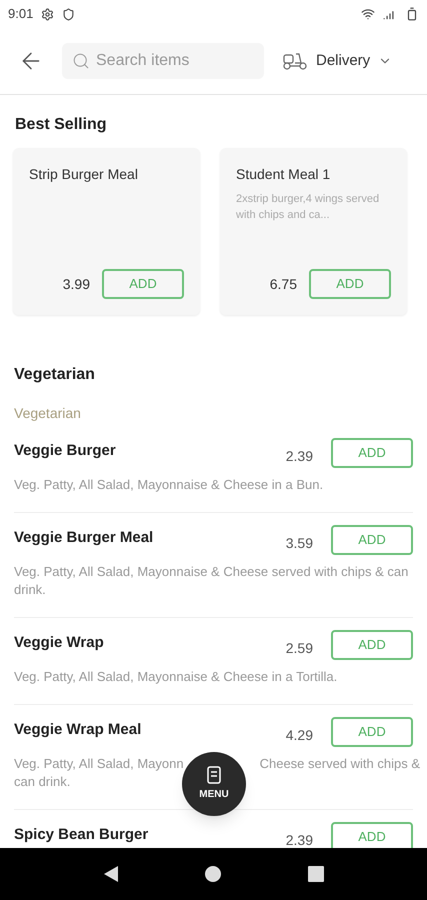  What do you see at coordinates (59, 643) in the screenshot?
I see `item-name: Veggie Wrap` at bounding box center [59, 643].